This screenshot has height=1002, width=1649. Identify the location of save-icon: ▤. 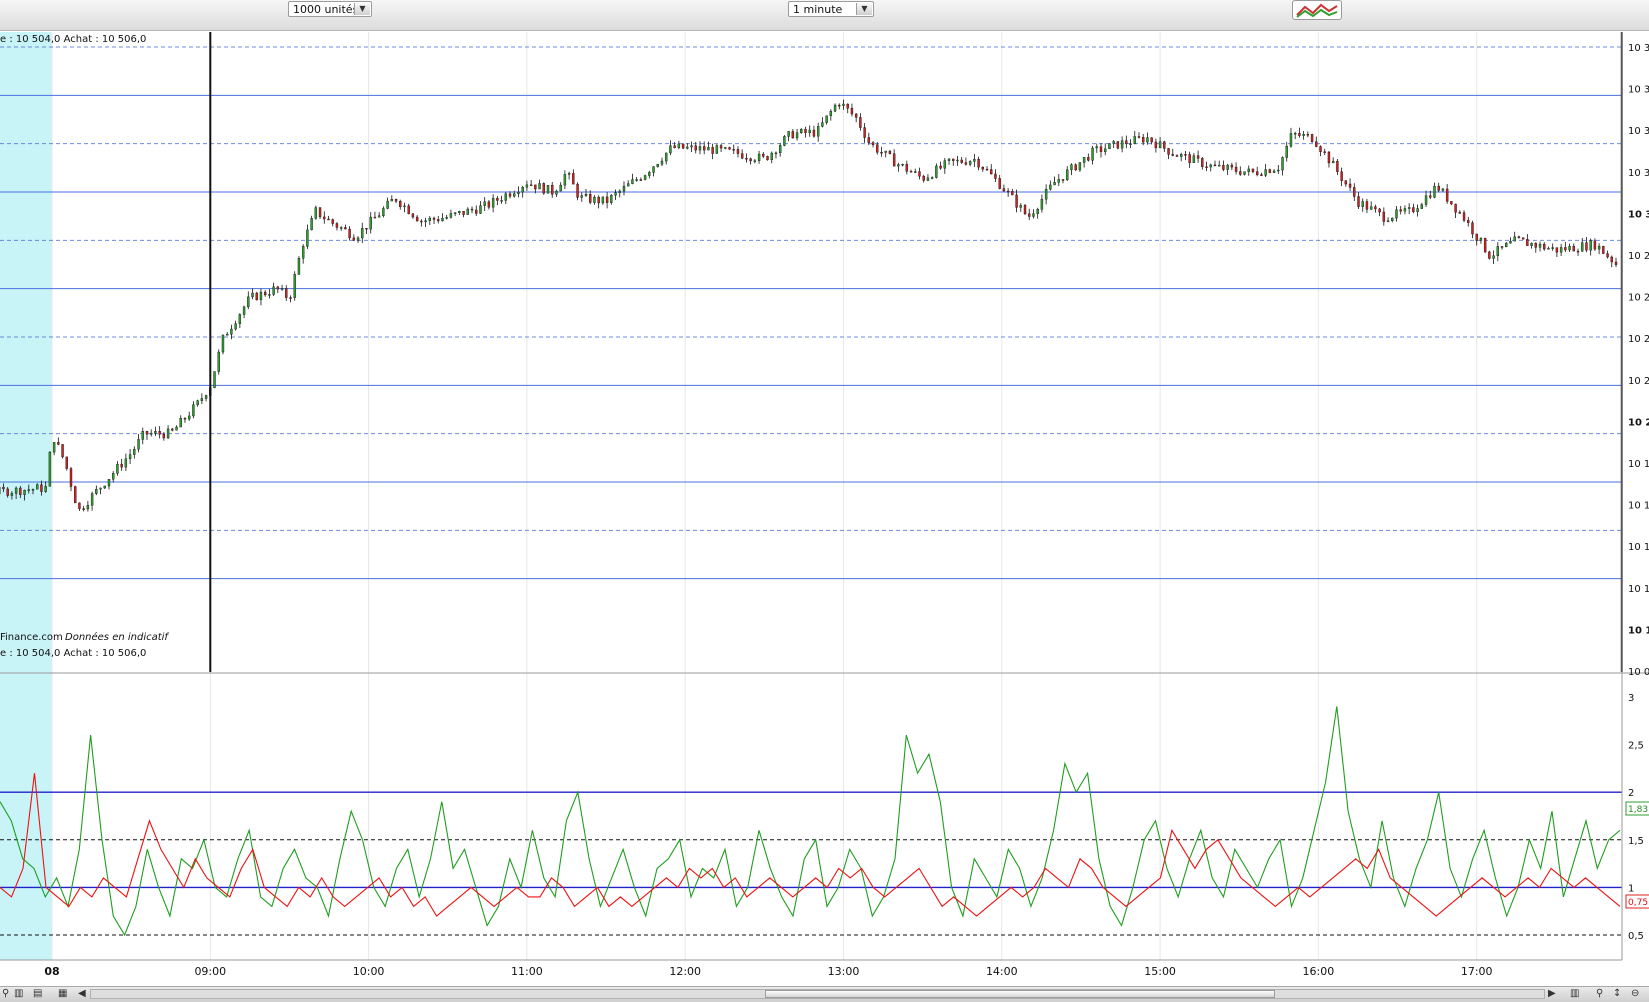
(37, 994).